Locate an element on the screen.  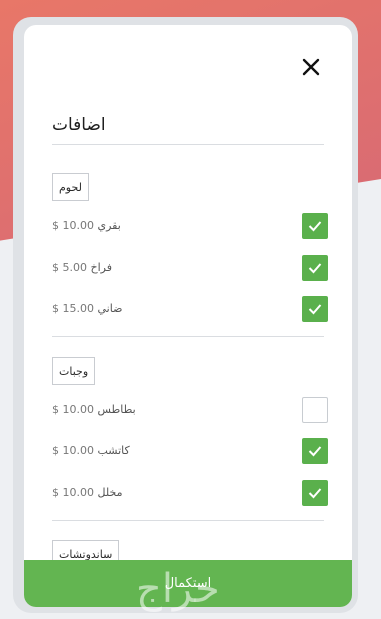
title-divider is located at coordinates (188, 144).